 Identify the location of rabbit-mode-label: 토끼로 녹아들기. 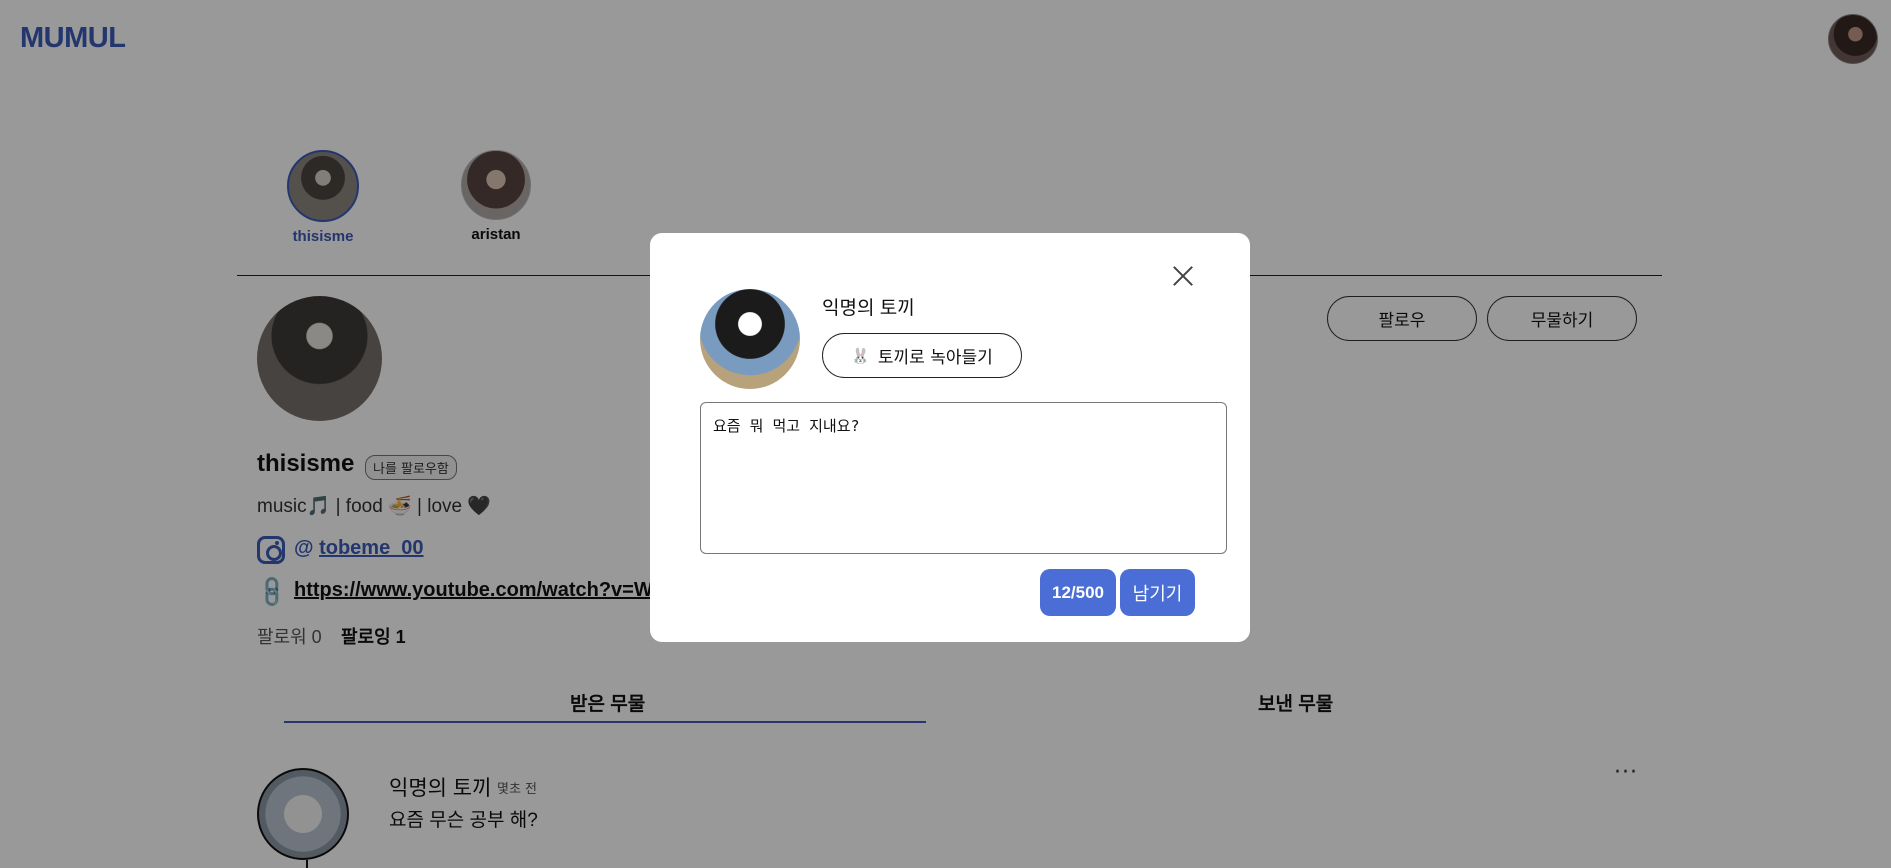
(935, 358).